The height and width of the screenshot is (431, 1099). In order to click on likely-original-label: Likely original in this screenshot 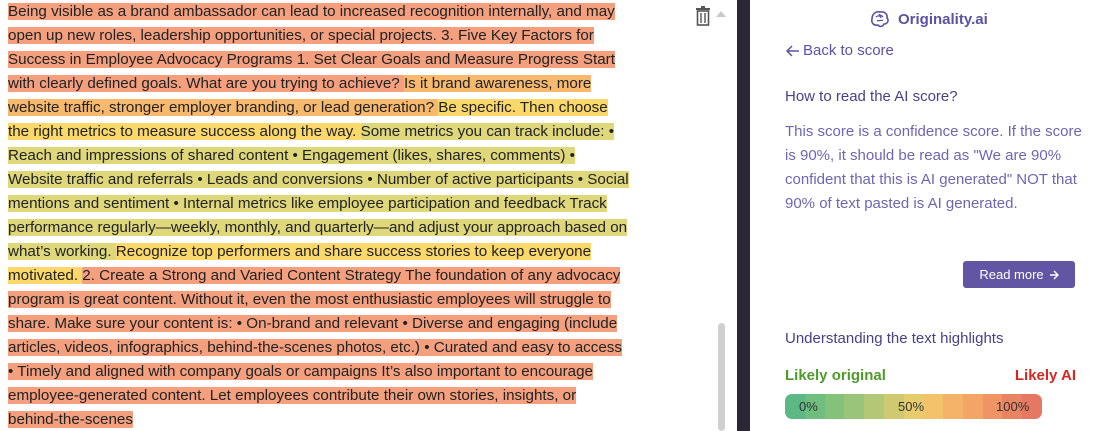, I will do `click(835, 375)`.